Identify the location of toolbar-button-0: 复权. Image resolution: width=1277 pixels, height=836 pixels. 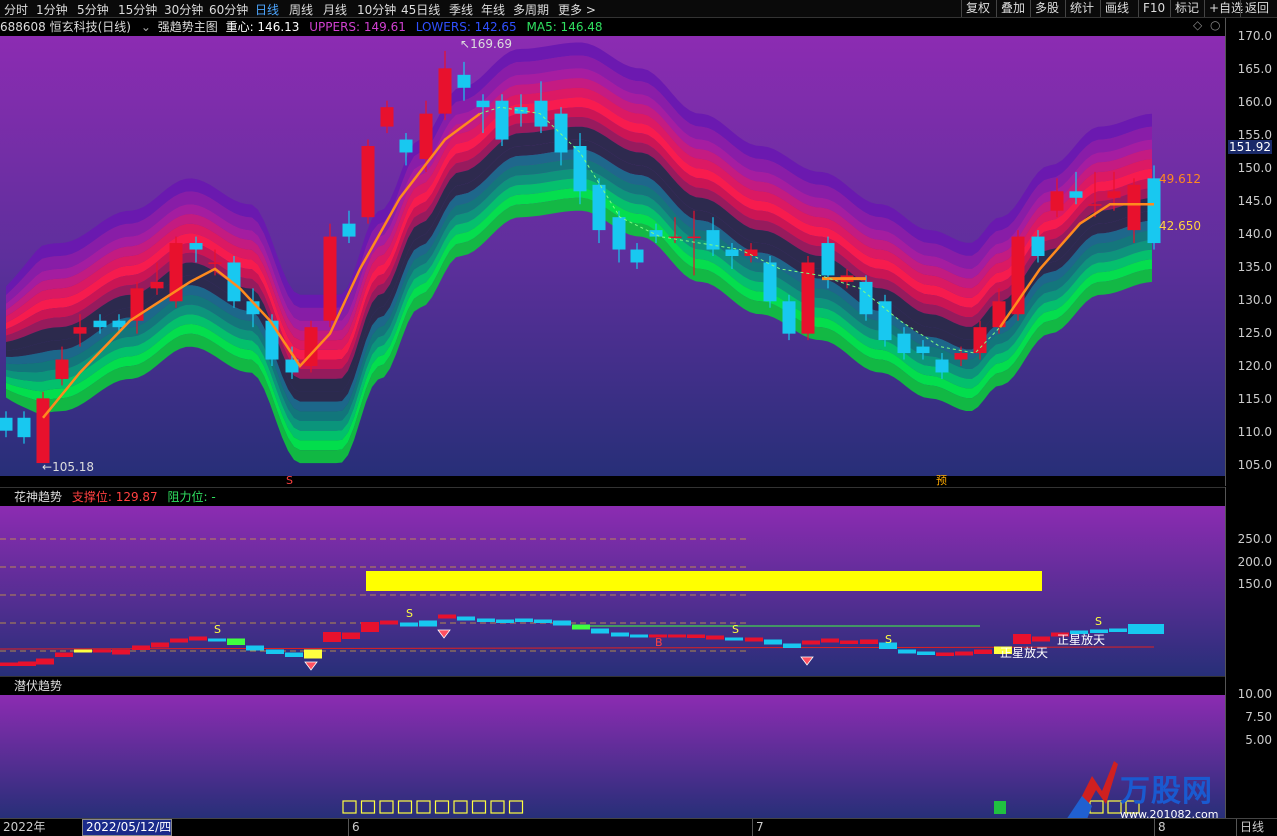
(977, 8).